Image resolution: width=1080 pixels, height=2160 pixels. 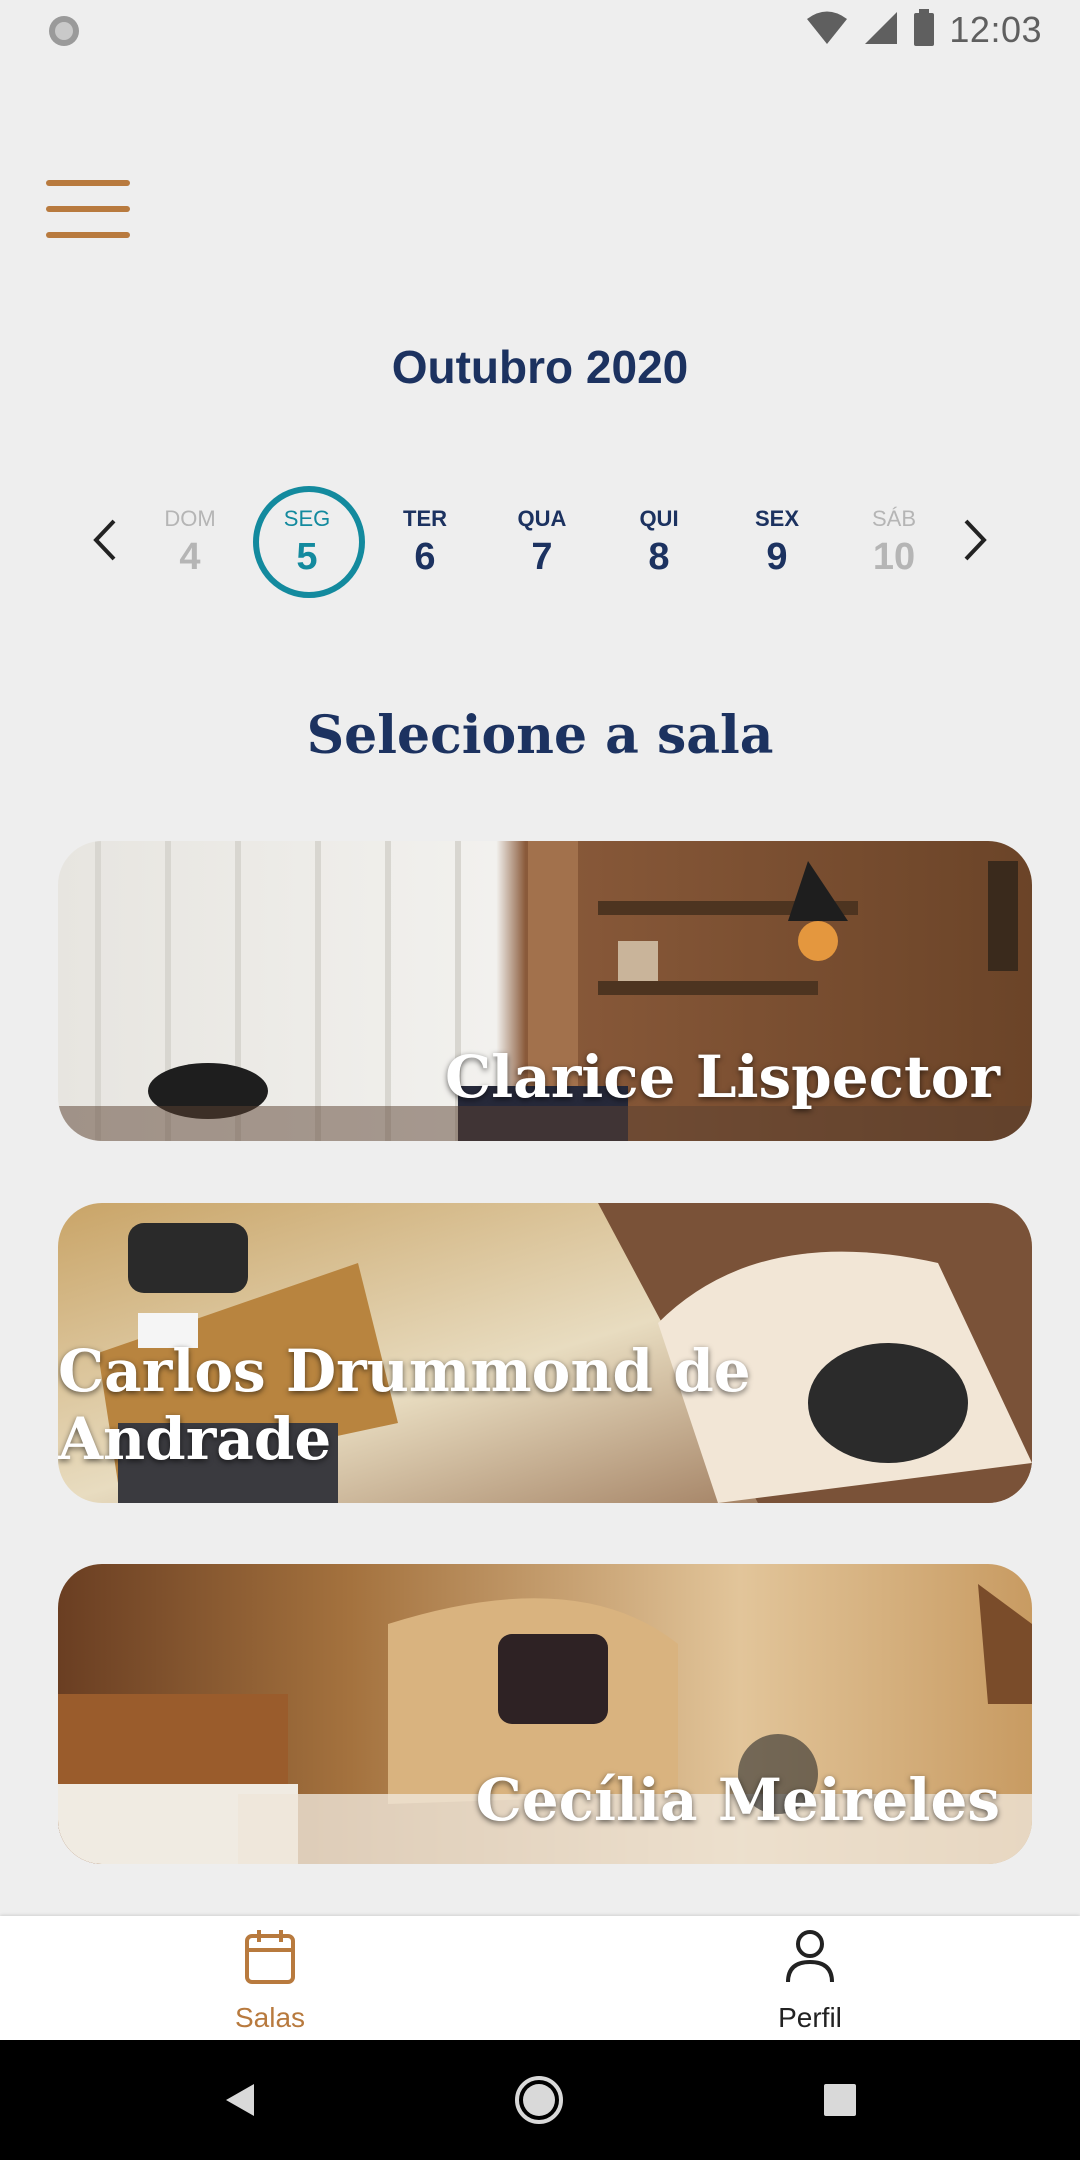 I want to click on day-of-week: DOM, so click(x=190, y=518).